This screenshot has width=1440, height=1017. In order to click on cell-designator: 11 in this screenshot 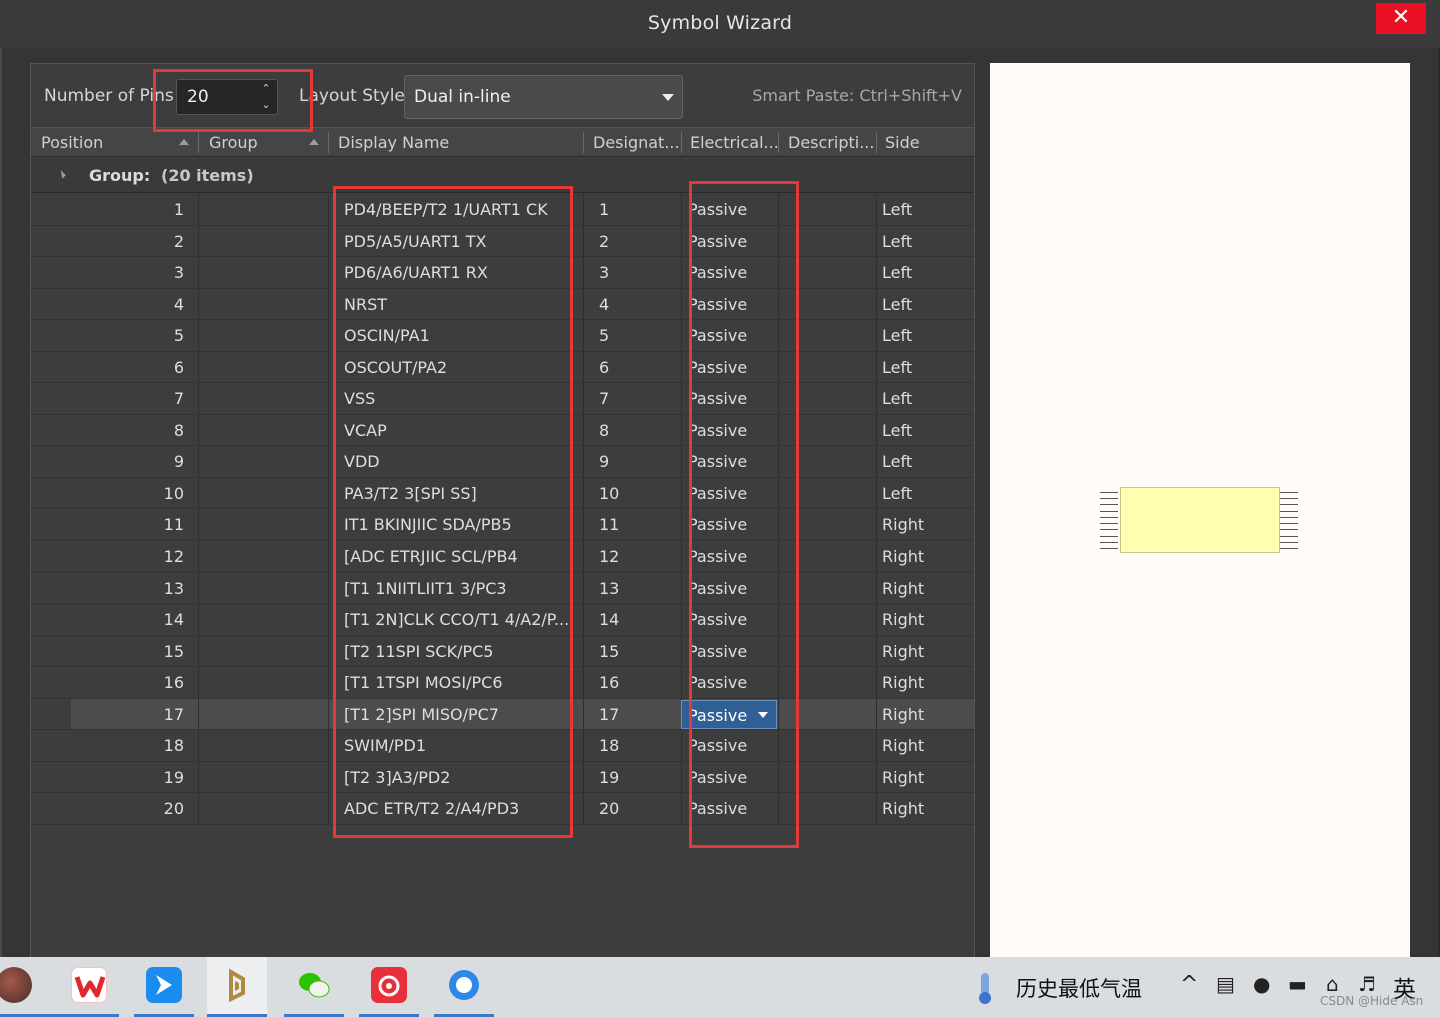, I will do `click(609, 524)`.